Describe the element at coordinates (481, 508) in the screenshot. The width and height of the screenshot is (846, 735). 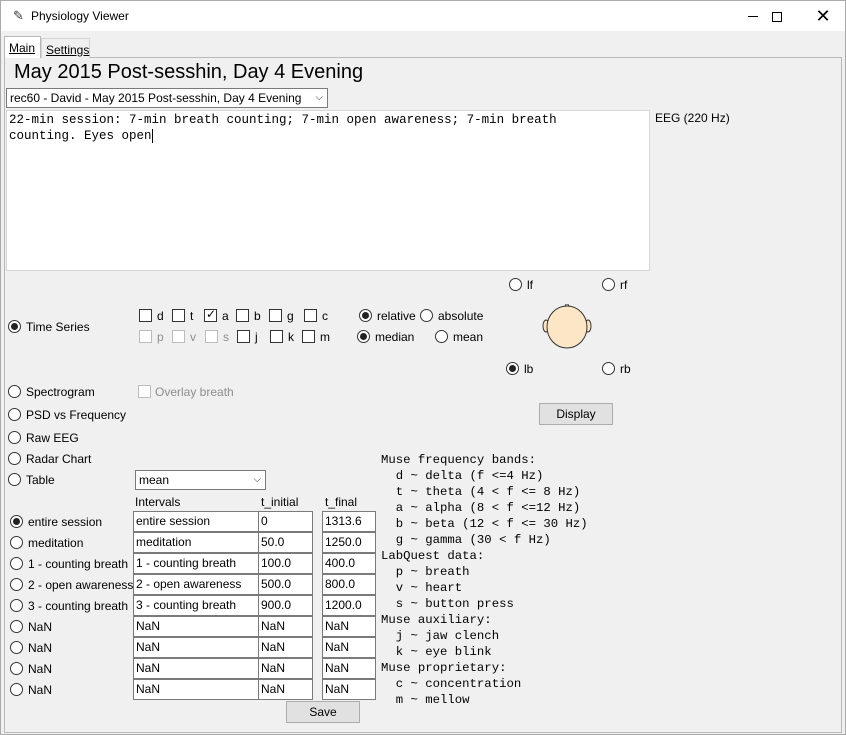
I see `legend-line: a ~ alpha (8 < f <=12 Hz)` at that location.